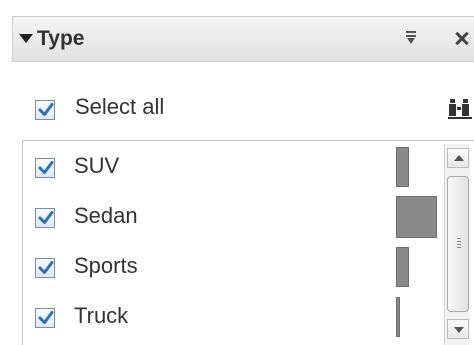 This screenshot has width=474, height=345. What do you see at coordinates (106, 265) in the screenshot?
I see `item-label: Sports` at bounding box center [106, 265].